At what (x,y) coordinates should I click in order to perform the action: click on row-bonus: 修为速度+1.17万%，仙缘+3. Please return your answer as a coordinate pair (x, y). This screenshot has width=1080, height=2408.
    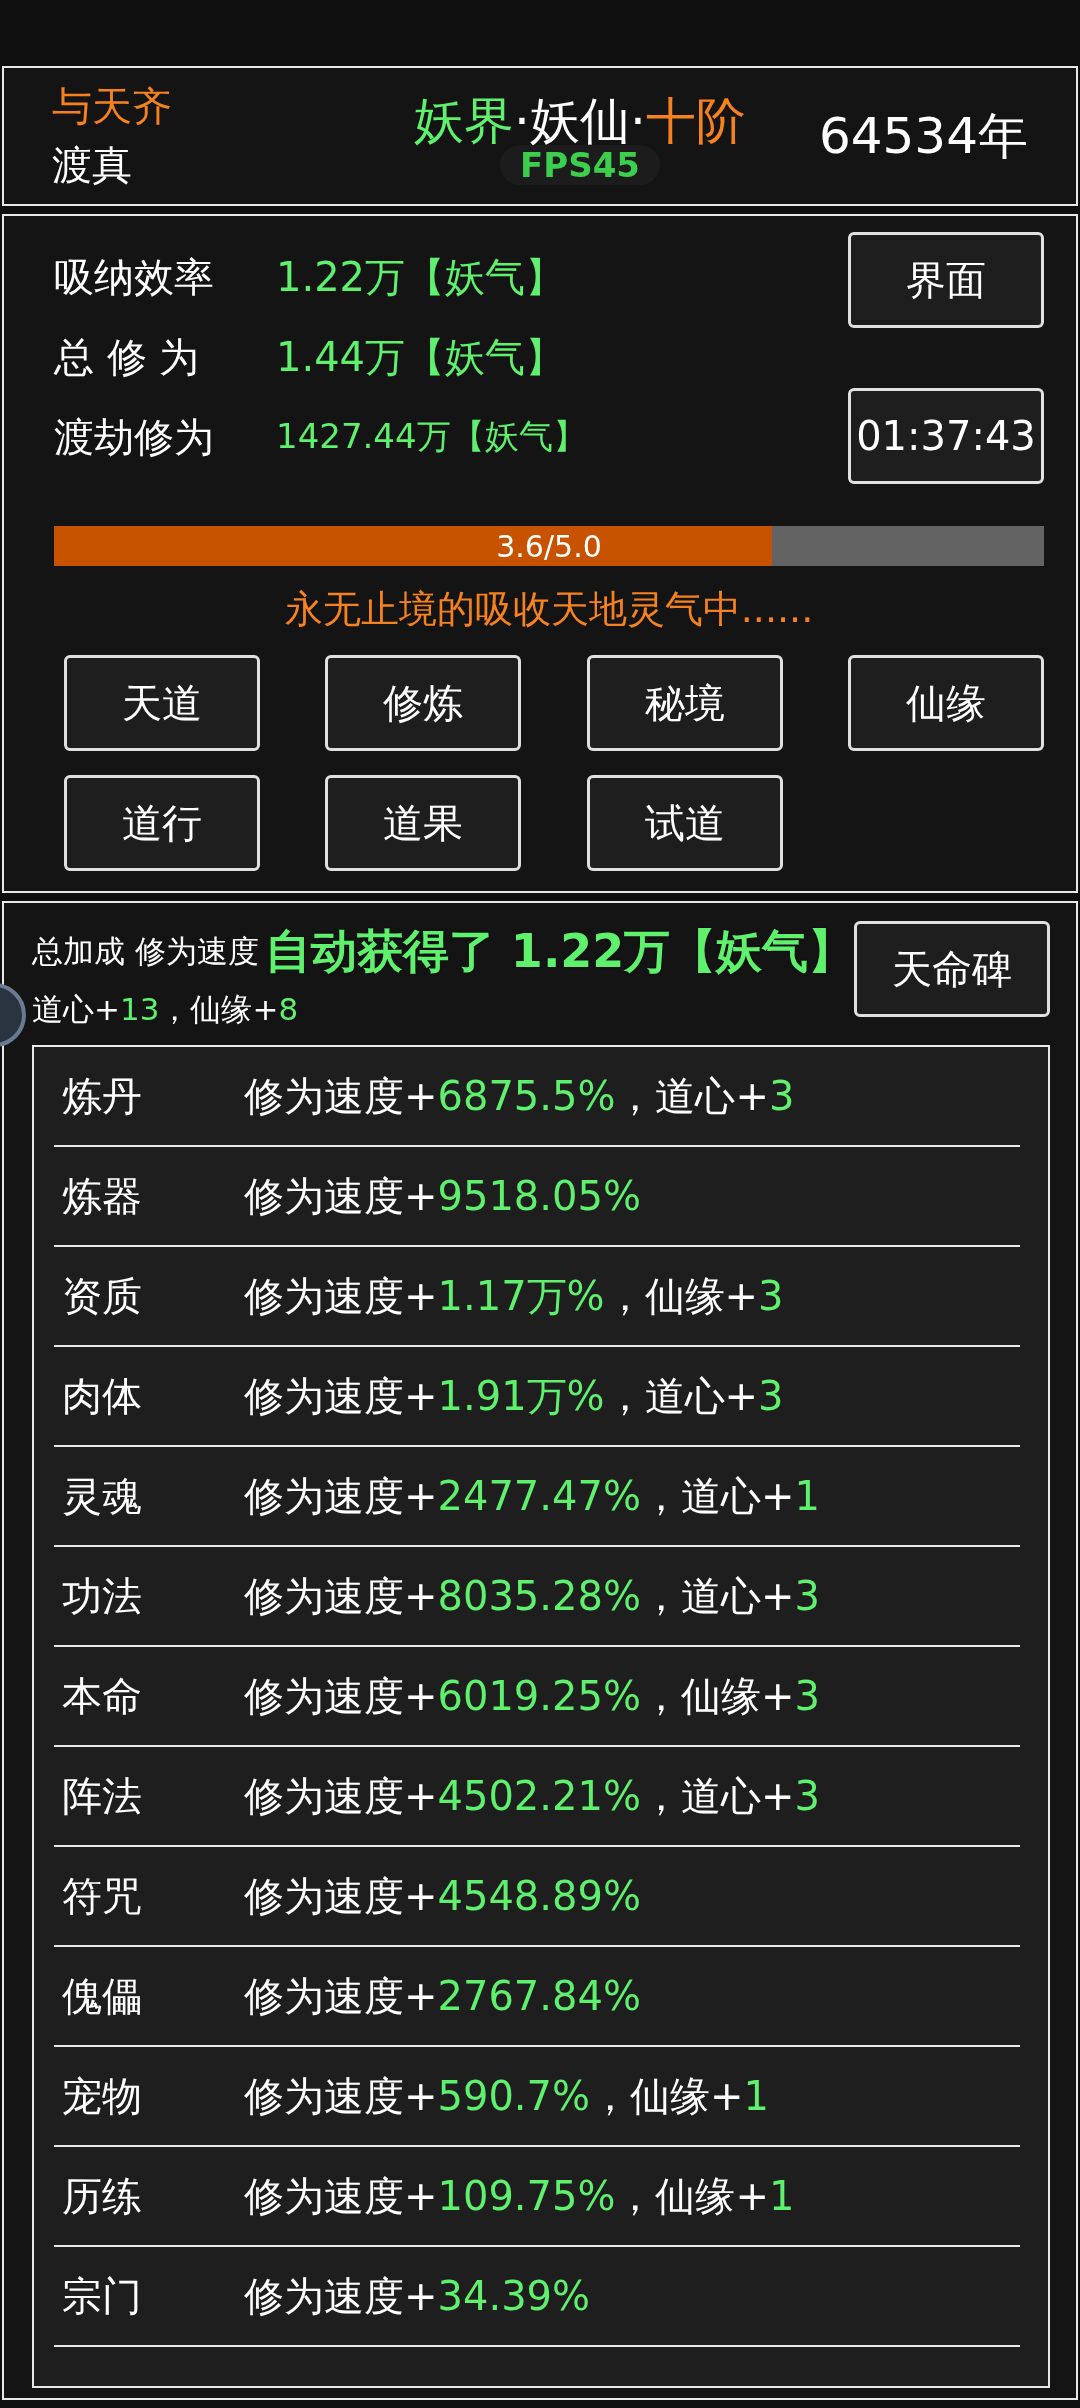
    Looking at the image, I should click on (514, 1296).